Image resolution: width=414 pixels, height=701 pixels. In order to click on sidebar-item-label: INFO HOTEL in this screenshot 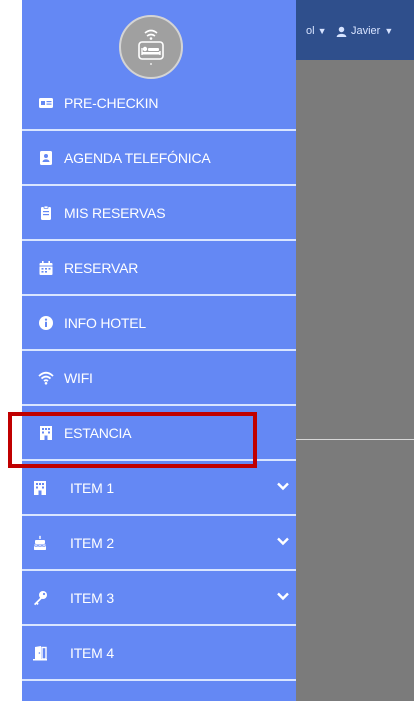, I will do `click(105, 322)`.